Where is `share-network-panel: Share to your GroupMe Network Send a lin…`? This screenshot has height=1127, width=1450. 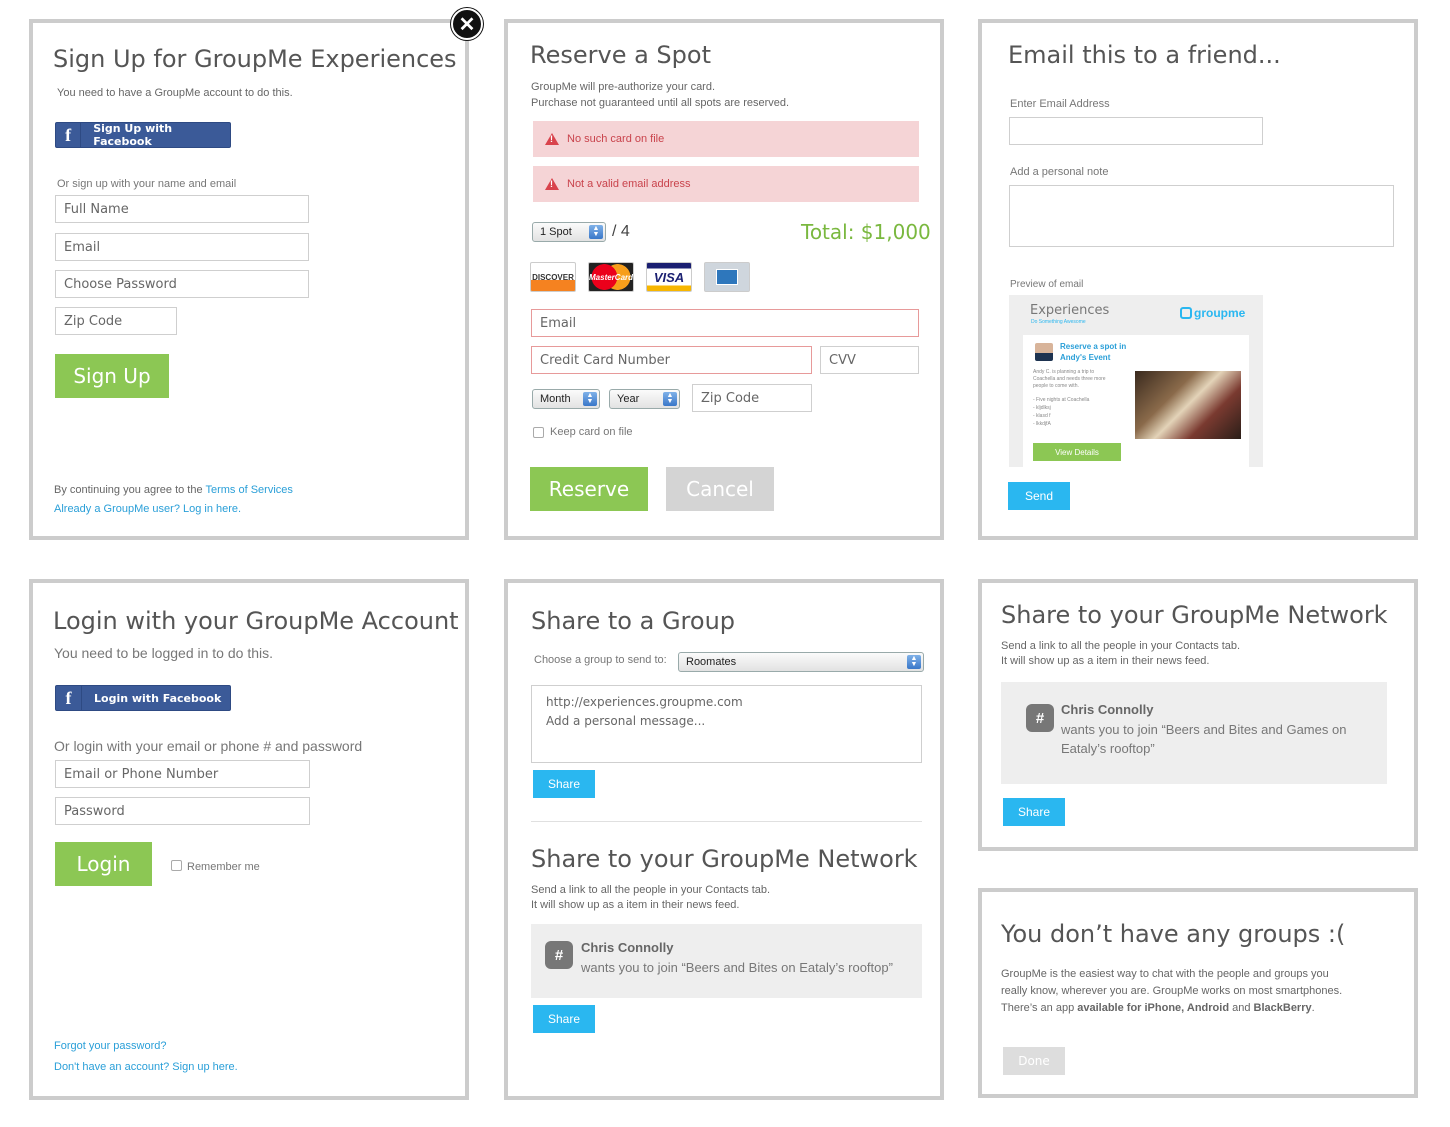
share-network-panel: Share to your GroupMe Network Send a lin… is located at coordinates (1198, 715).